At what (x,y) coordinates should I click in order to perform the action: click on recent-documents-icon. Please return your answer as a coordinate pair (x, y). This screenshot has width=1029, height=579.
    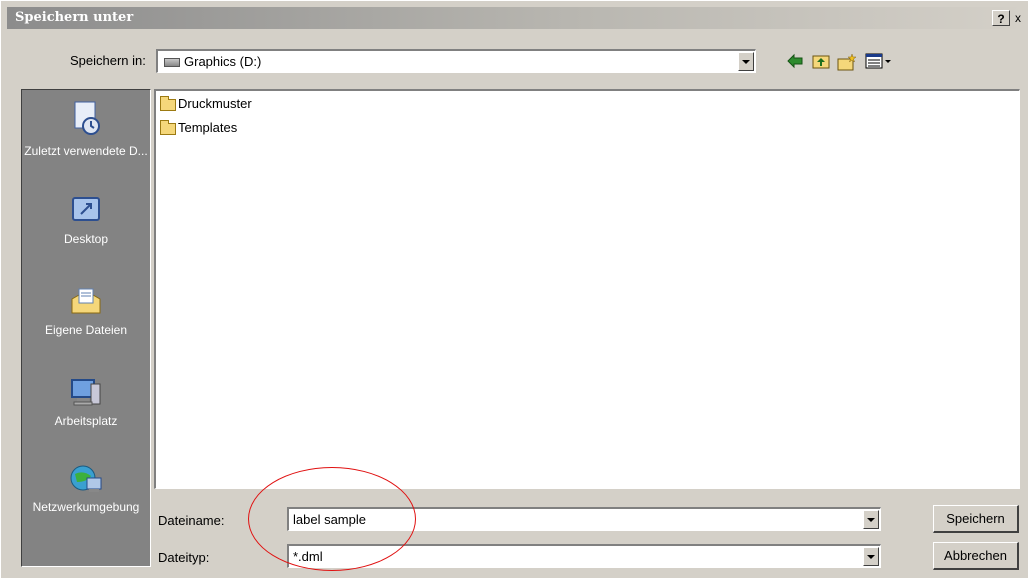
    Looking at the image, I should click on (86, 117).